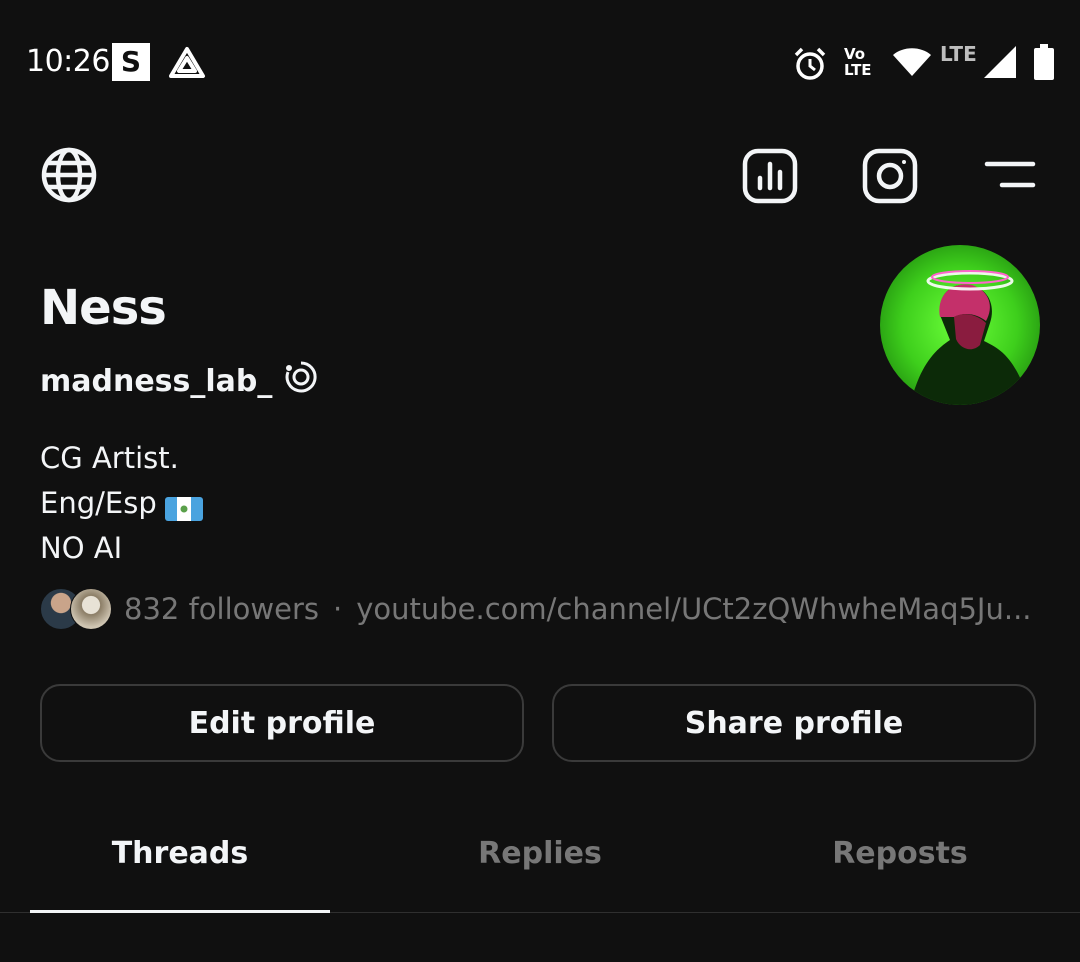 Image resolution: width=1080 pixels, height=962 pixels. Describe the element at coordinates (794, 723) in the screenshot. I see `share-profile-button: Share profile` at that location.